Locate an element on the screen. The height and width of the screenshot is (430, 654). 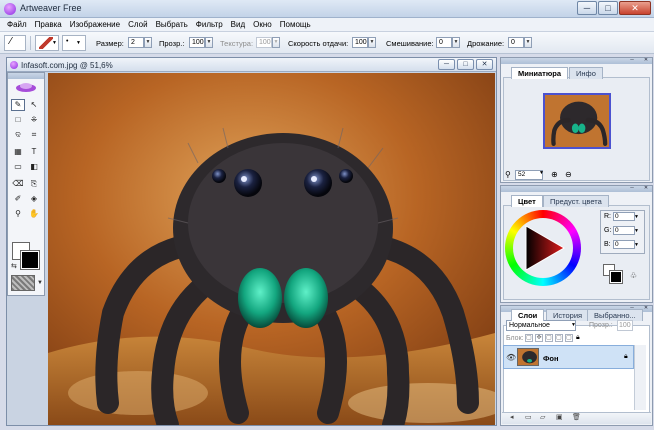
lock-move-icon: ✥ is located at coordinates (539, 338).